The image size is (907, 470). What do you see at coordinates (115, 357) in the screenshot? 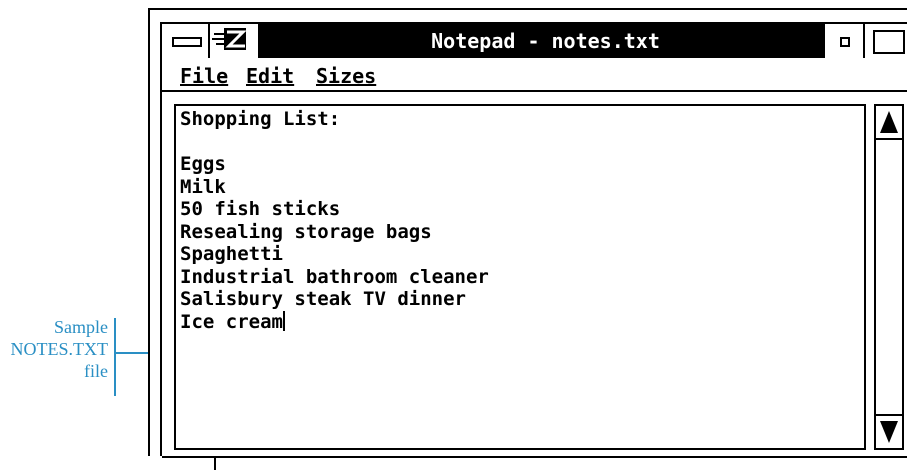
I see `callout-bracket` at bounding box center [115, 357].